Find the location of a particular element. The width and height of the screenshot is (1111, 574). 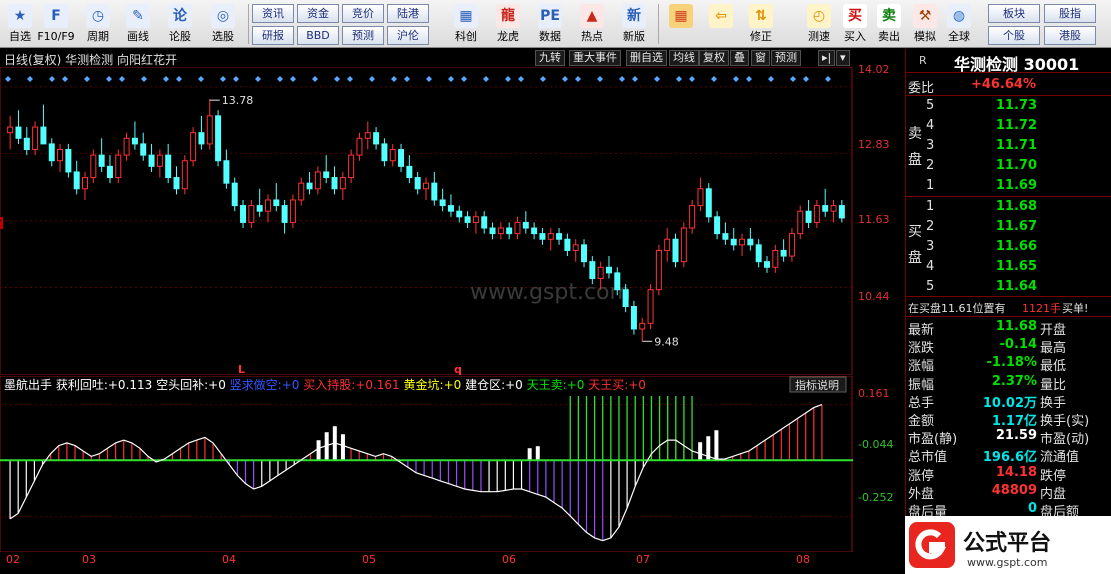

toolbar-label: 卖出 is located at coordinates (889, 36).